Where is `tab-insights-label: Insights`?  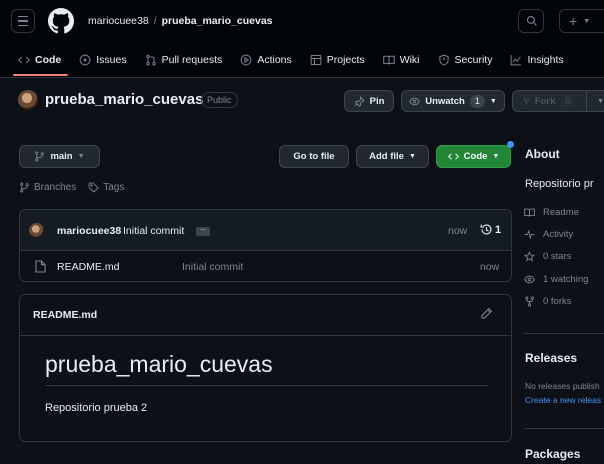 tab-insights-label: Insights is located at coordinates (545, 60).